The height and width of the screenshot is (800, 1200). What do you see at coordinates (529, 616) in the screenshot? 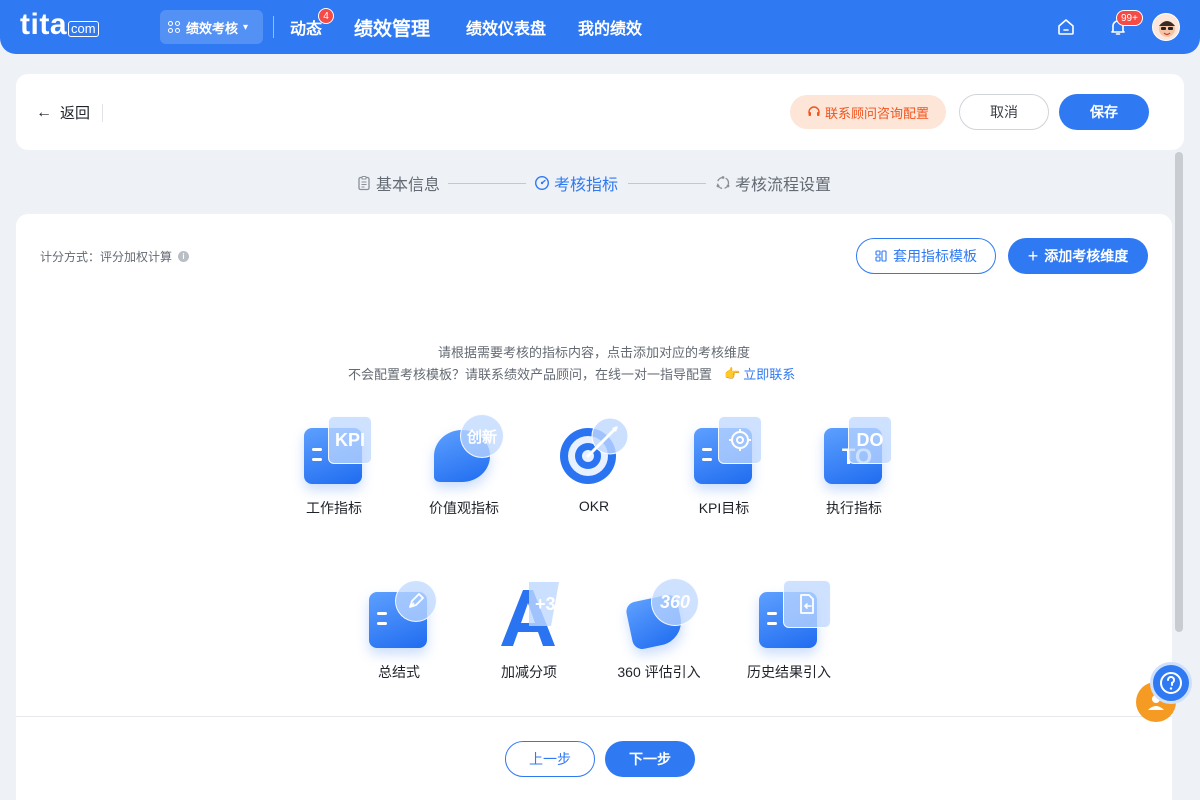
I see `letter-a-icon: +3` at bounding box center [529, 616].